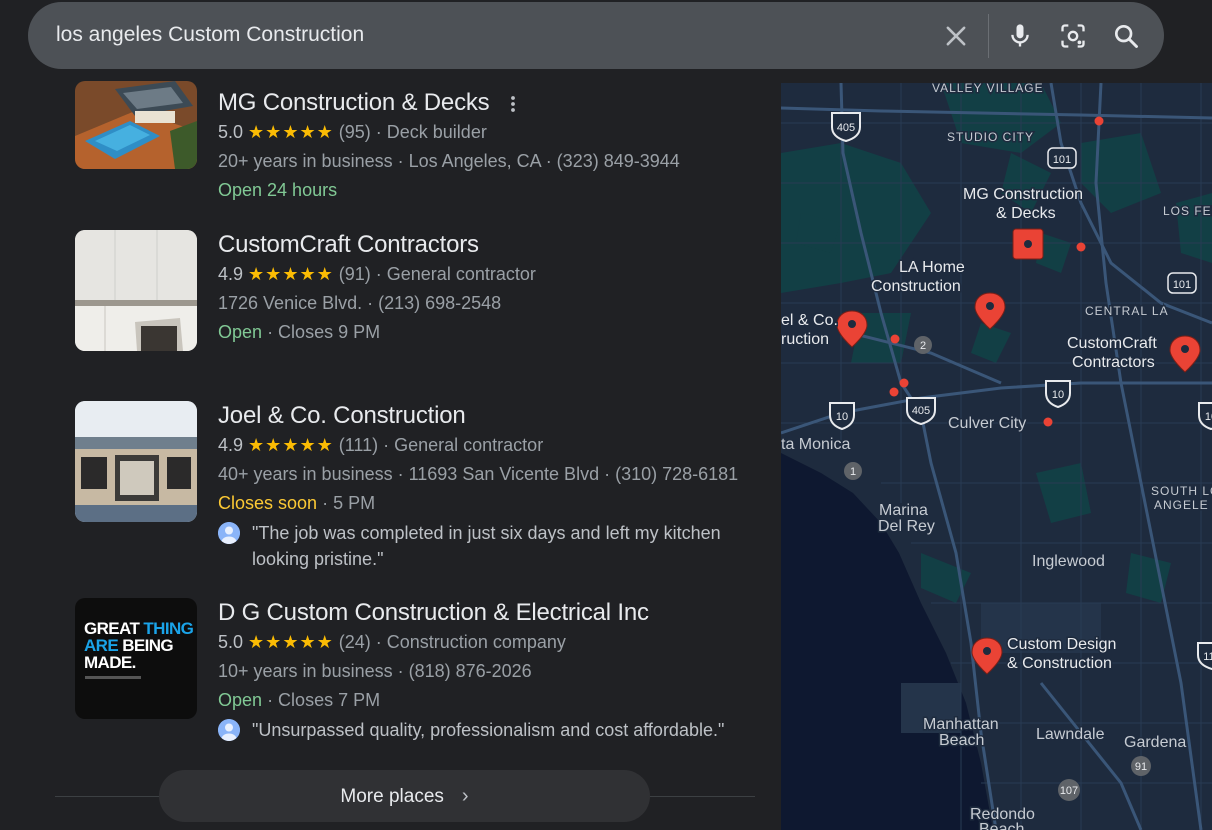 Image resolution: width=1212 pixels, height=830 pixels. What do you see at coordinates (498, 245) in the screenshot?
I see `result-title: CustomCraft Contractors` at bounding box center [498, 245].